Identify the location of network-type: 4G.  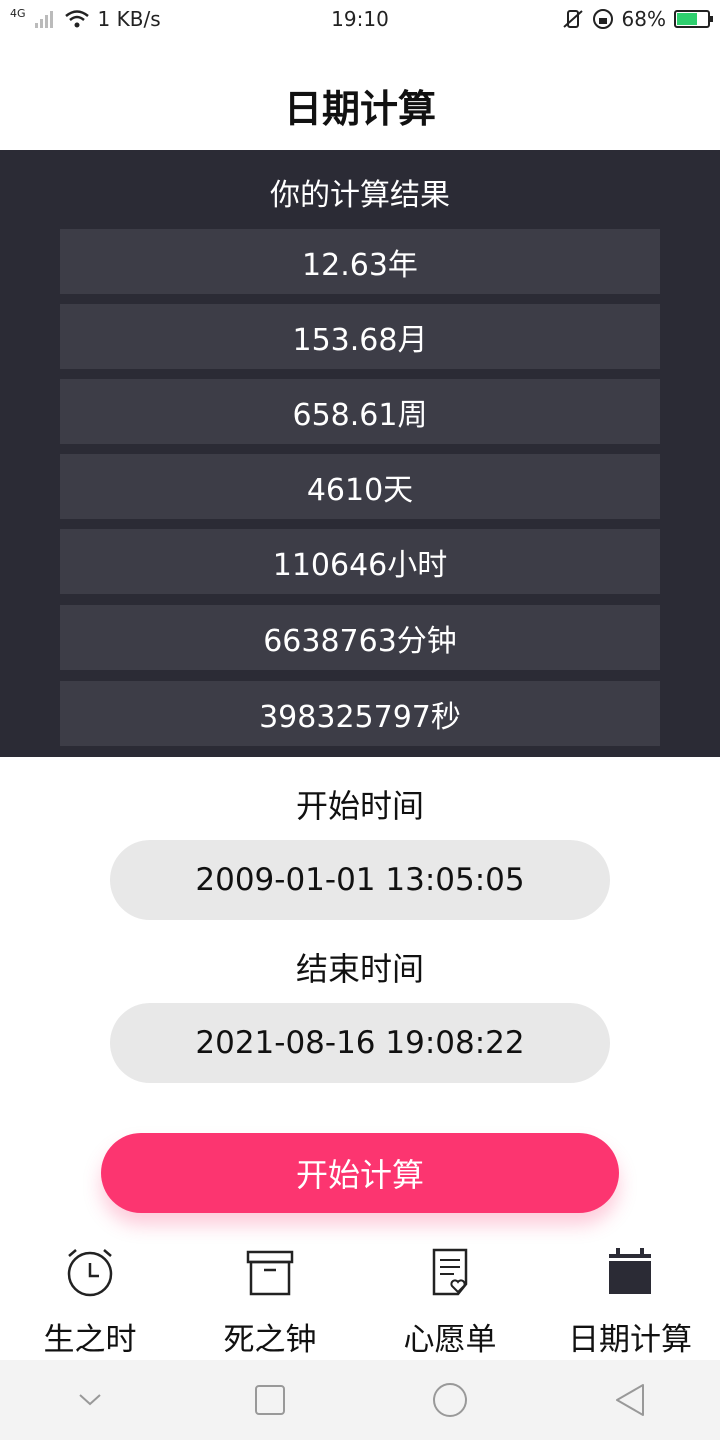
(18, 13).